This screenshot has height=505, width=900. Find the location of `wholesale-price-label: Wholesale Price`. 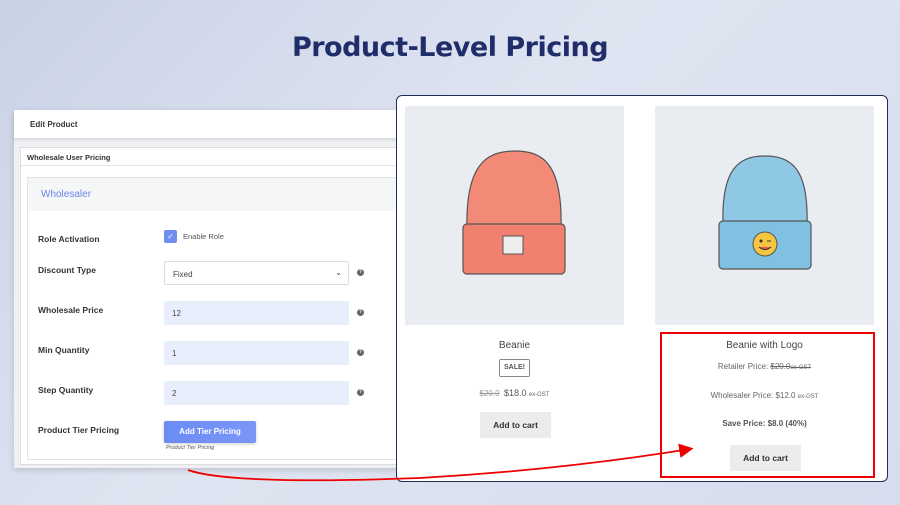

wholesale-price-label: Wholesale Price is located at coordinates (71, 310).